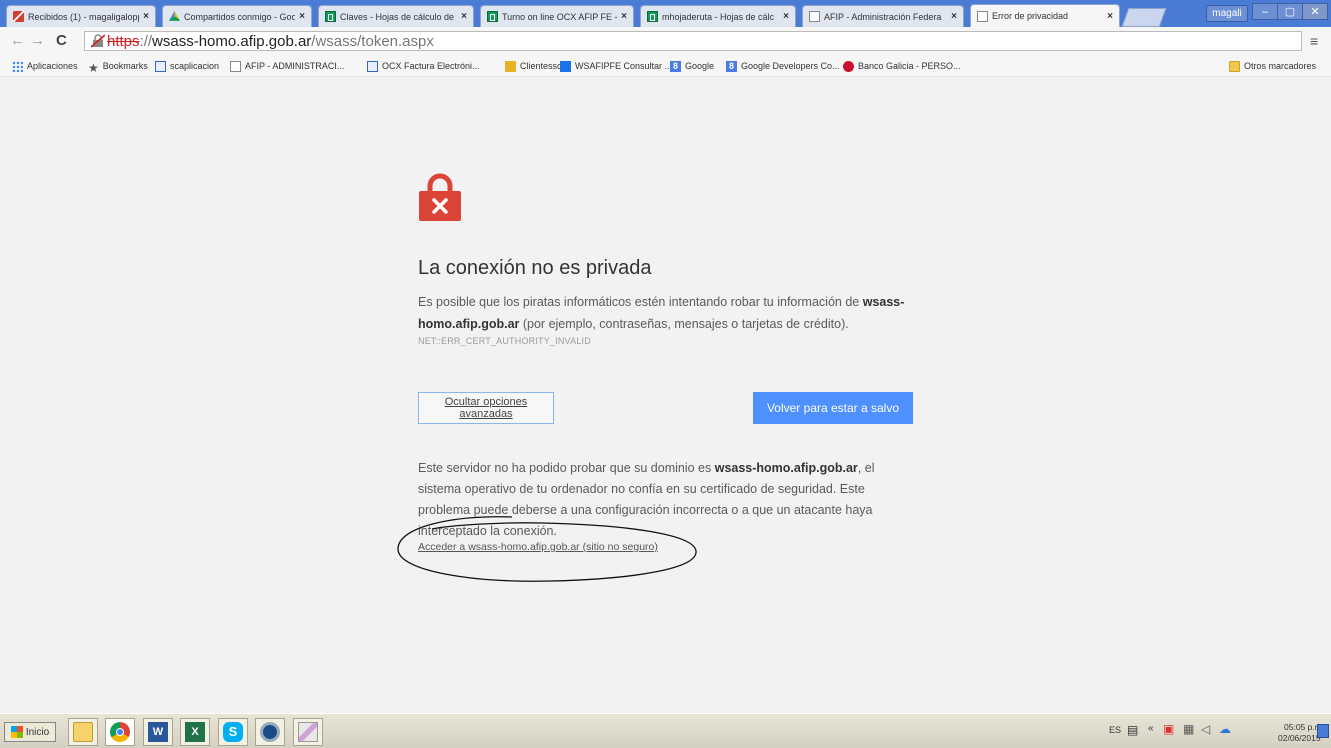 Image resolution: width=1331 pixels, height=748 pixels. I want to click on taskbar-app-steam, so click(270, 732).